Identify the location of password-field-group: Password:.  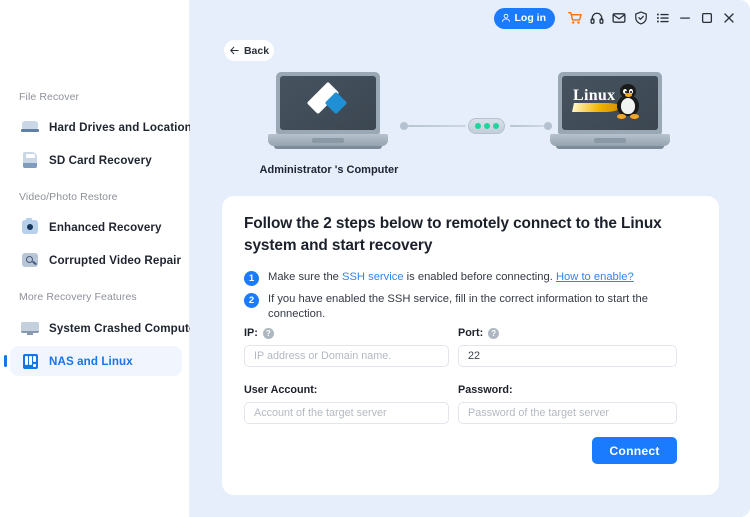
(567, 404).